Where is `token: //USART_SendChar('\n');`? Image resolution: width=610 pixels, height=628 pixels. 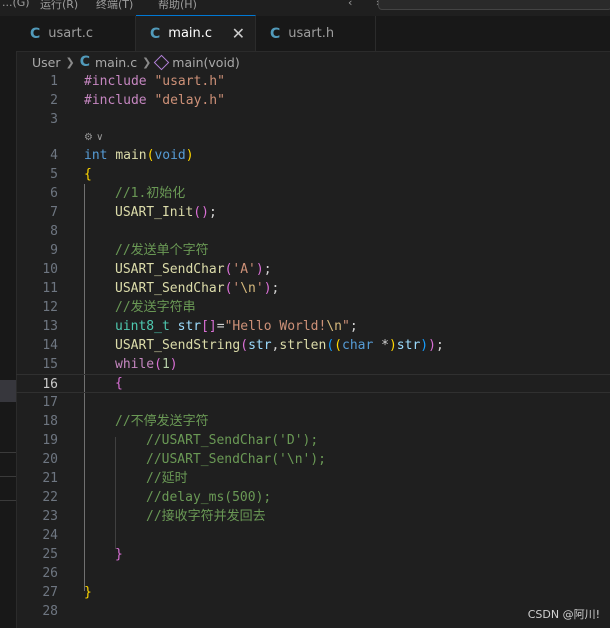 token: //USART_SendChar('\n'); is located at coordinates (236, 459).